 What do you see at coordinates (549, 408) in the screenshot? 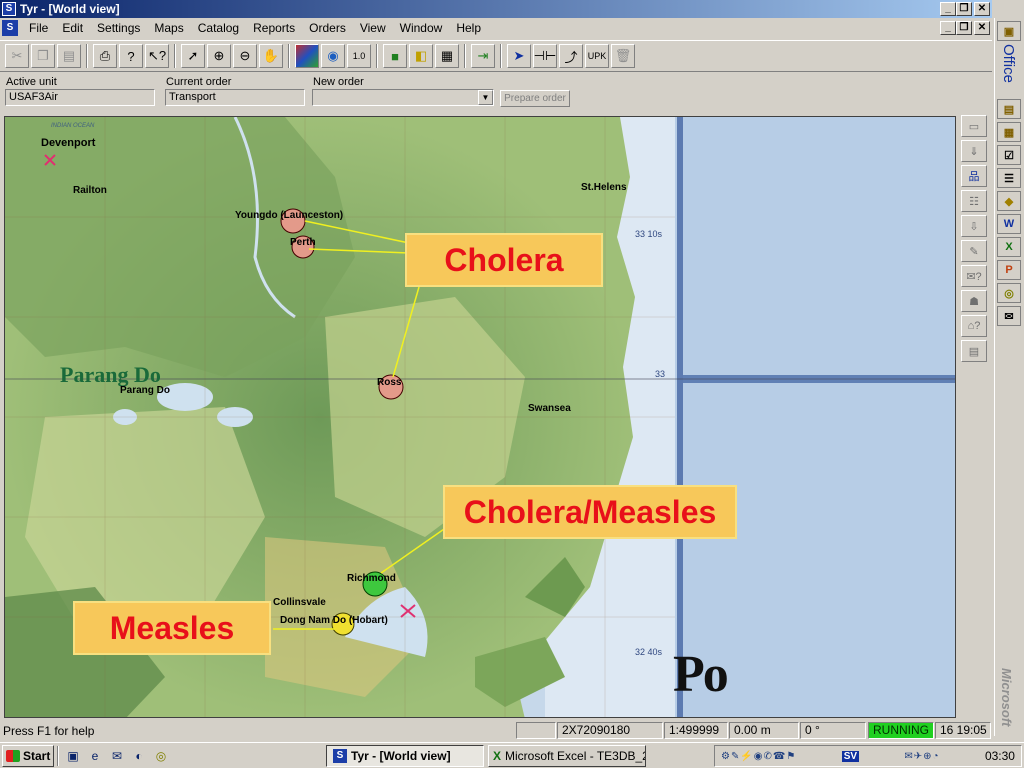
I see `place-swansea: Swansea` at bounding box center [549, 408].